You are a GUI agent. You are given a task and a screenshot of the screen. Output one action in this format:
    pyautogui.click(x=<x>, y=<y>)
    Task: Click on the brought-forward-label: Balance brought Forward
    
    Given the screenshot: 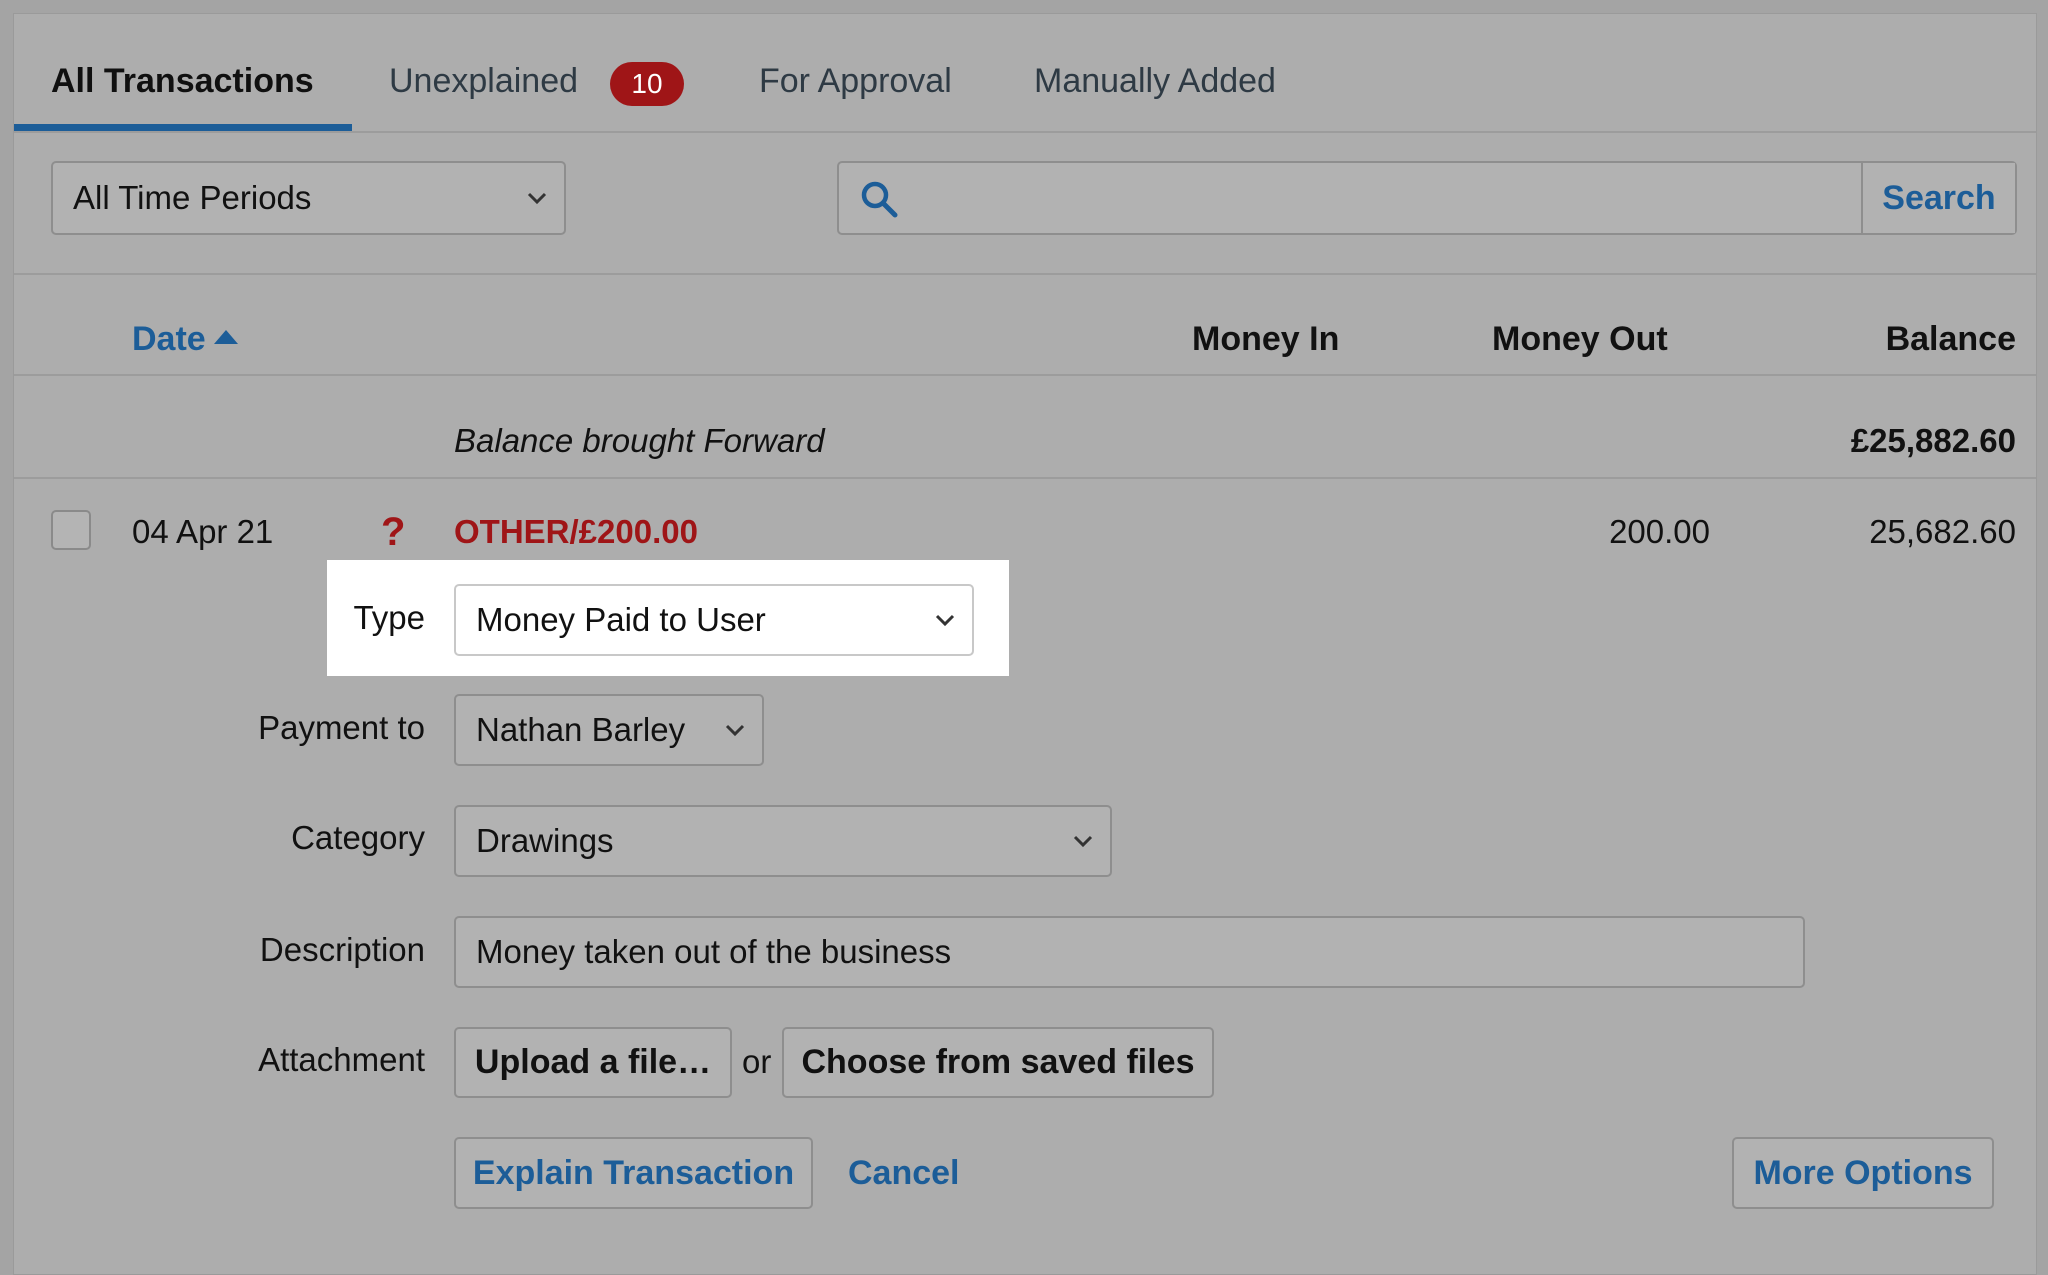 What is the action you would take?
    pyautogui.click(x=639, y=440)
    